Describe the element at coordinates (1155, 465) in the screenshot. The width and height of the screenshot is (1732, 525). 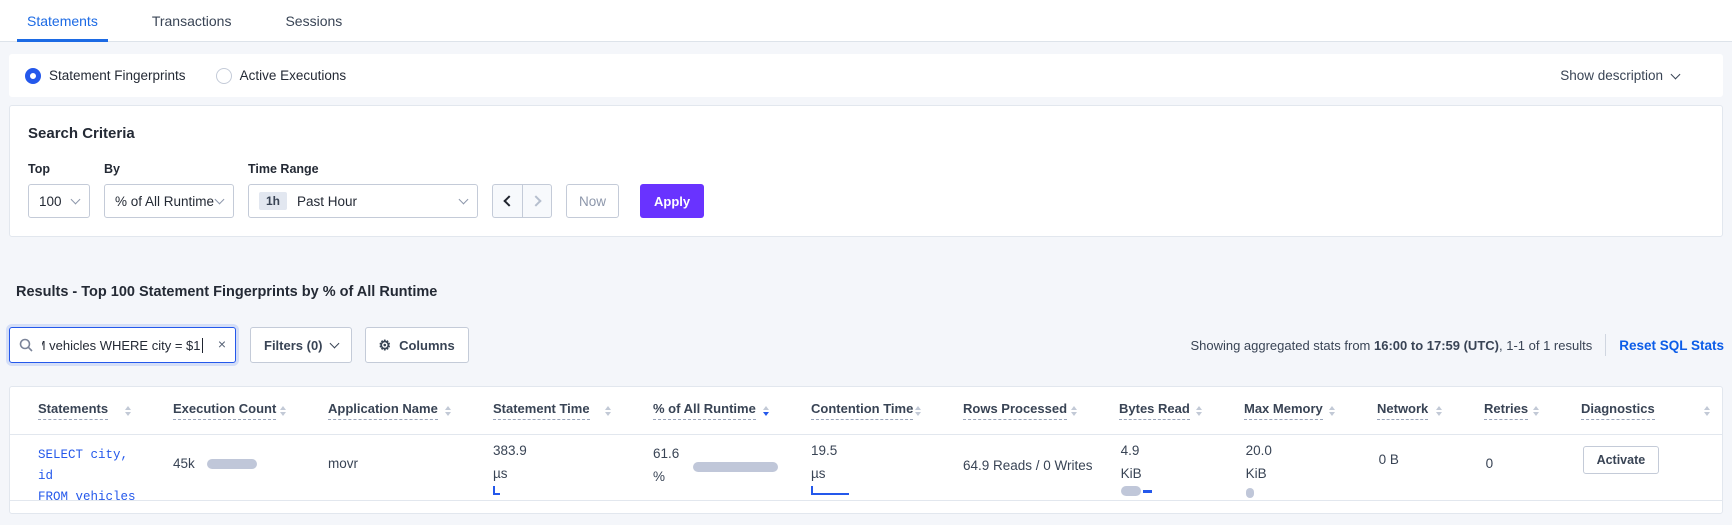
I see `cell-bytes-read: 4.9 KiB` at that location.